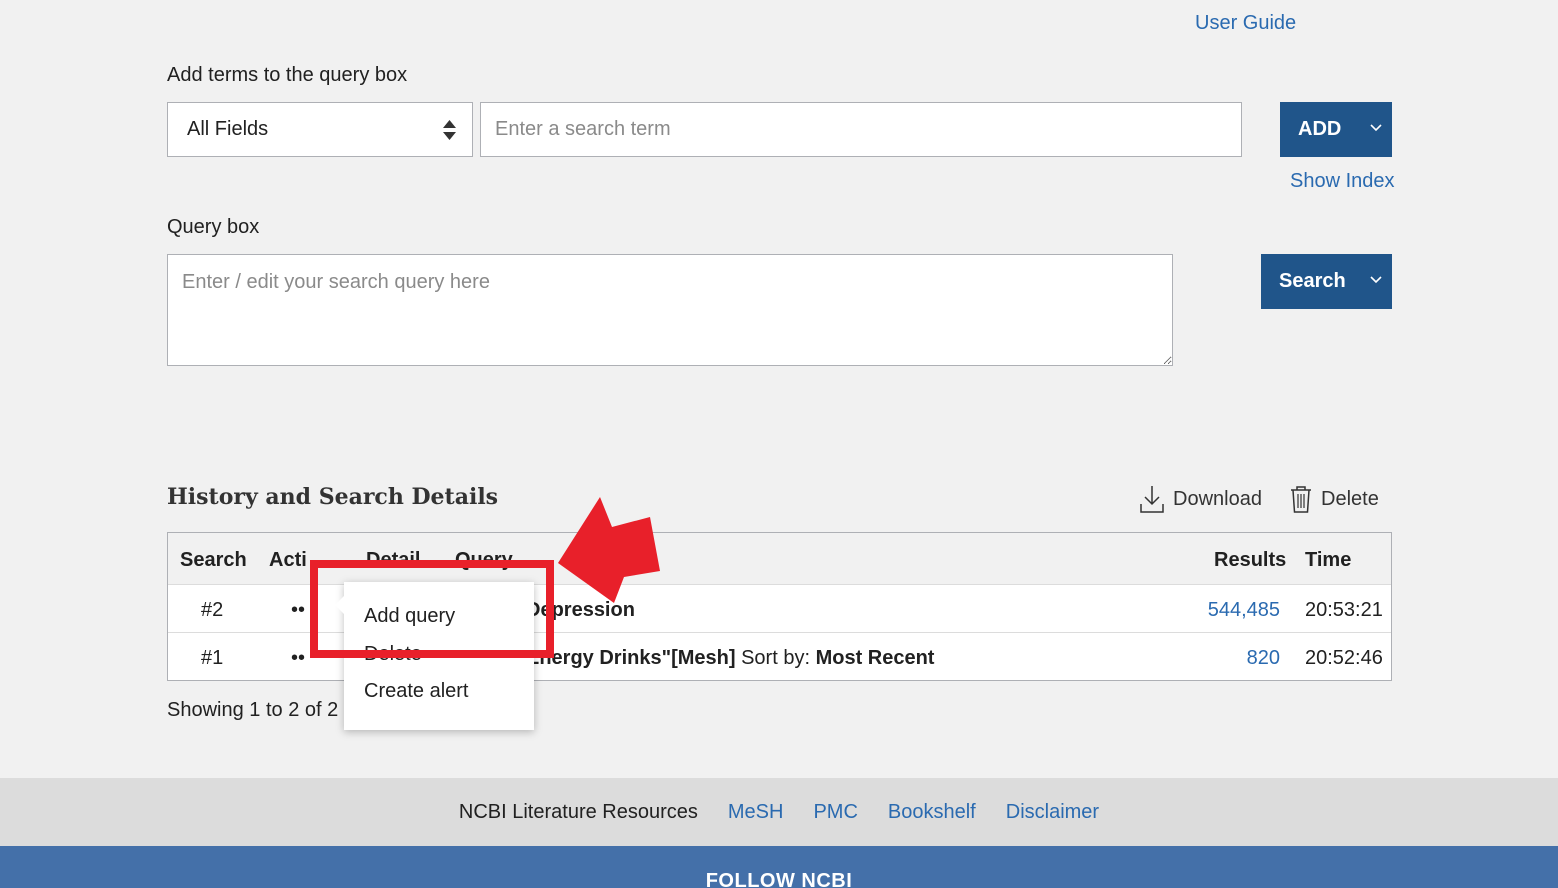  I want to click on results-count-link: 544,485, so click(1244, 610).